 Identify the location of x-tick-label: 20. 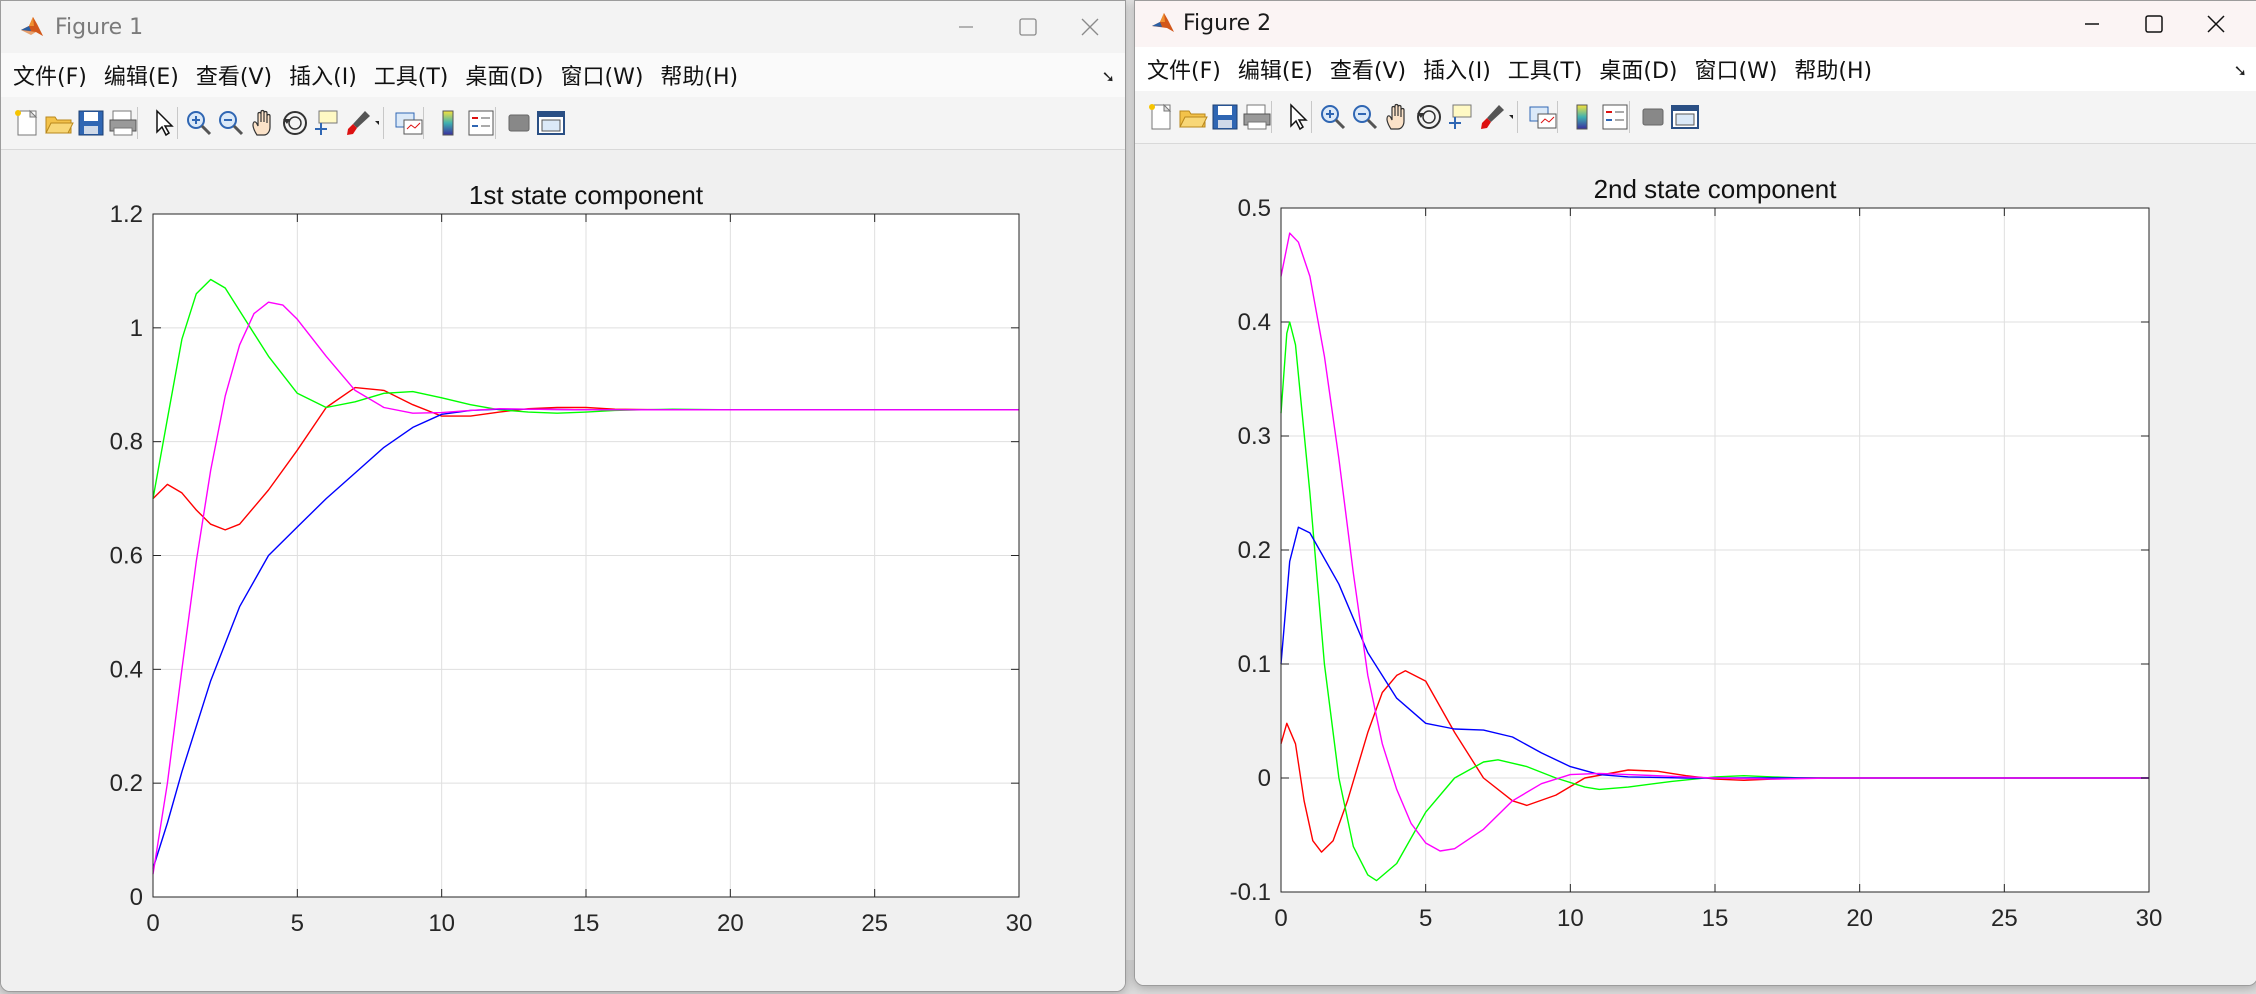
(730, 923).